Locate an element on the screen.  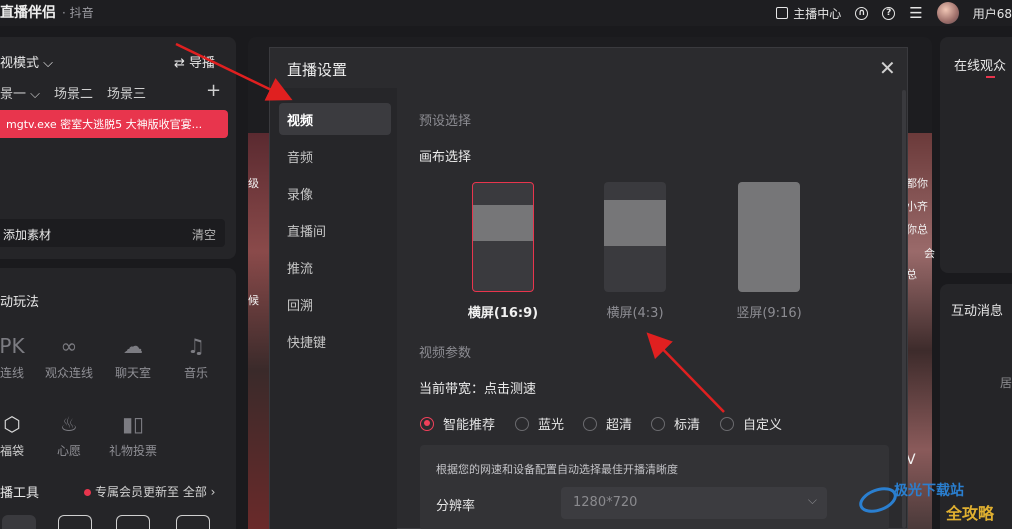
quality-superhd-radio: 超清 is located at coordinates (607, 423).